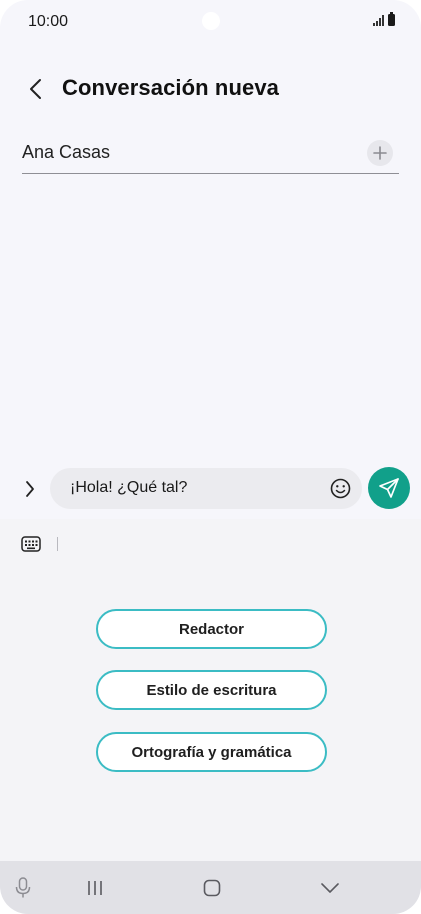 The width and height of the screenshot is (421, 914). Describe the element at coordinates (210, 155) in the screenshot. I see `recipient-field: Ana Casas` at that location.